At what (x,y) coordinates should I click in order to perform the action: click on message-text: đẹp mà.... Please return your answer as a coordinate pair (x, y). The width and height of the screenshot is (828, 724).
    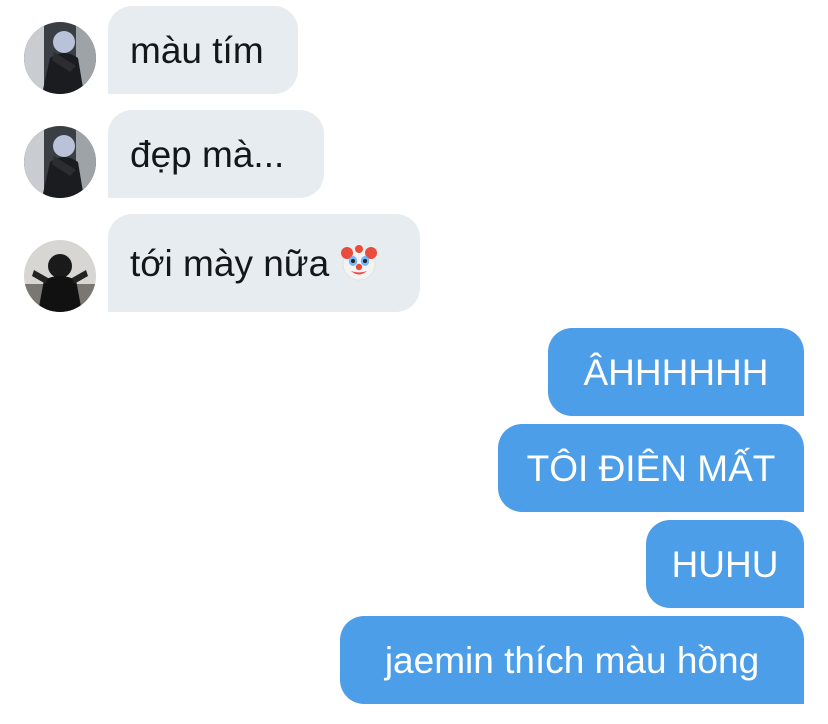
    Looking at the image, I should click on (207, 154).